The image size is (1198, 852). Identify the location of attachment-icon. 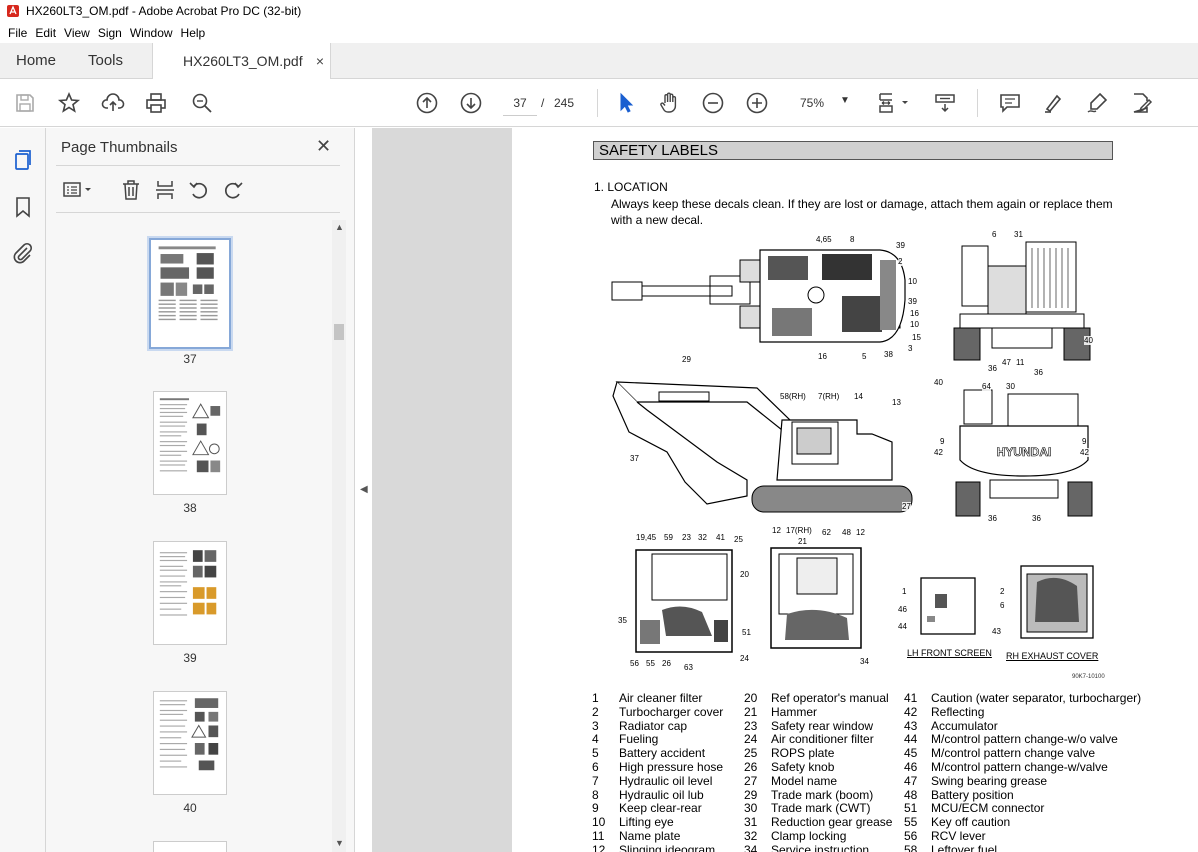
(23, 253).